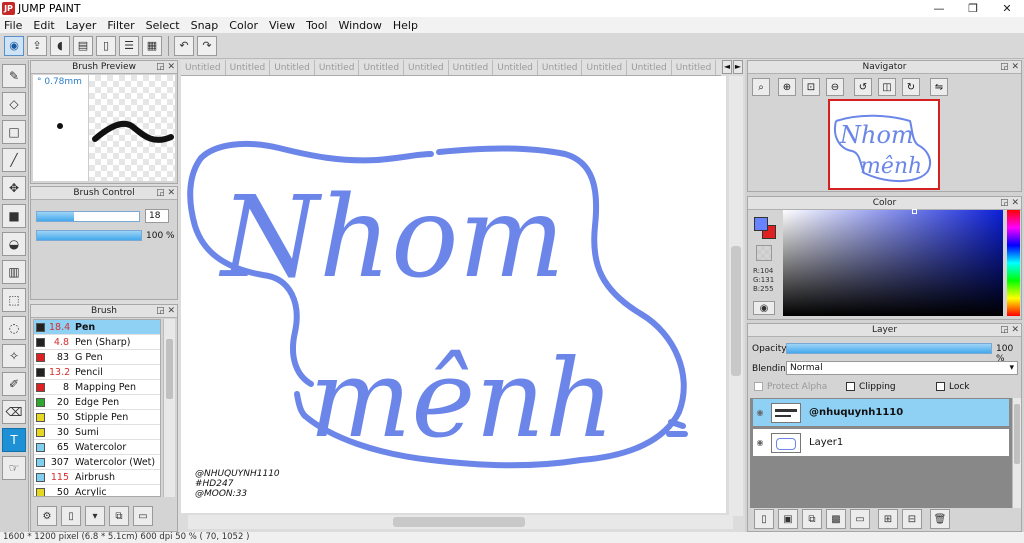 The image size is (1024, 543). Describe the element at coordinates (97, 372) in the screenshot. I see `brush-item: 13.2 Pencil` at that location.